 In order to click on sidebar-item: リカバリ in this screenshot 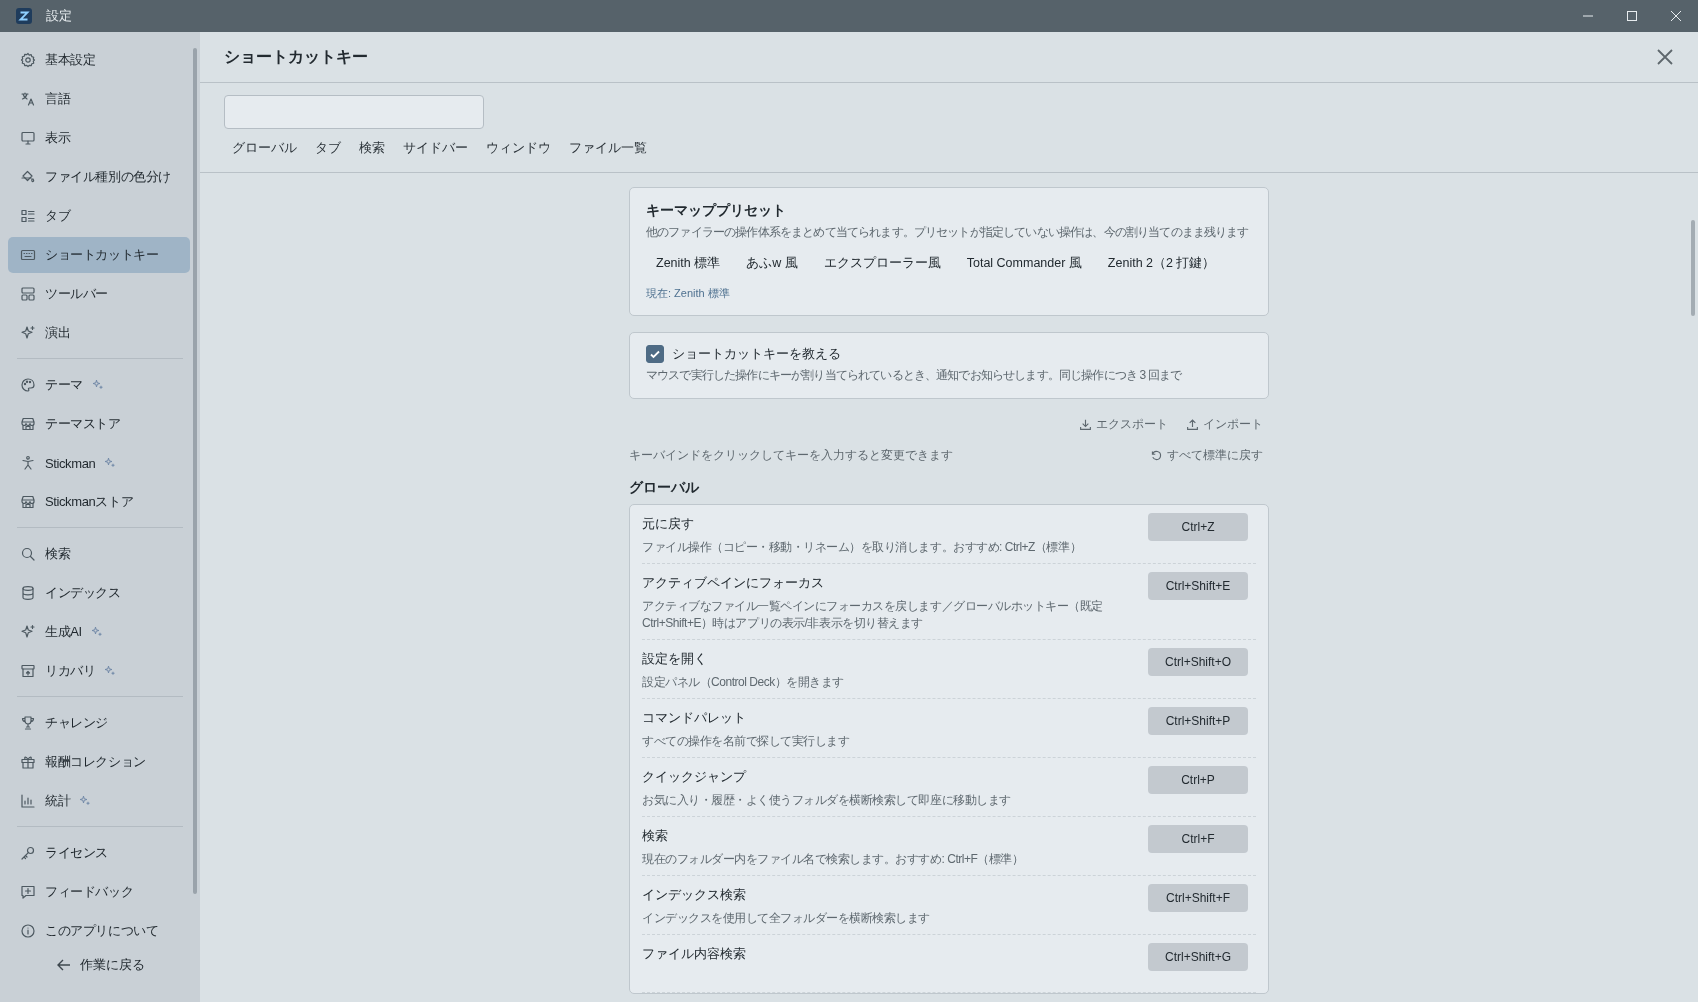, I will do `click(99, 671)`.